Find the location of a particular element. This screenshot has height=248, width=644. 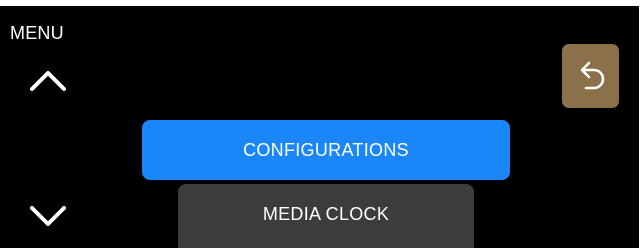

menu-item-configurations: CONFIGURATIONS is located at coordinates (326, 150).